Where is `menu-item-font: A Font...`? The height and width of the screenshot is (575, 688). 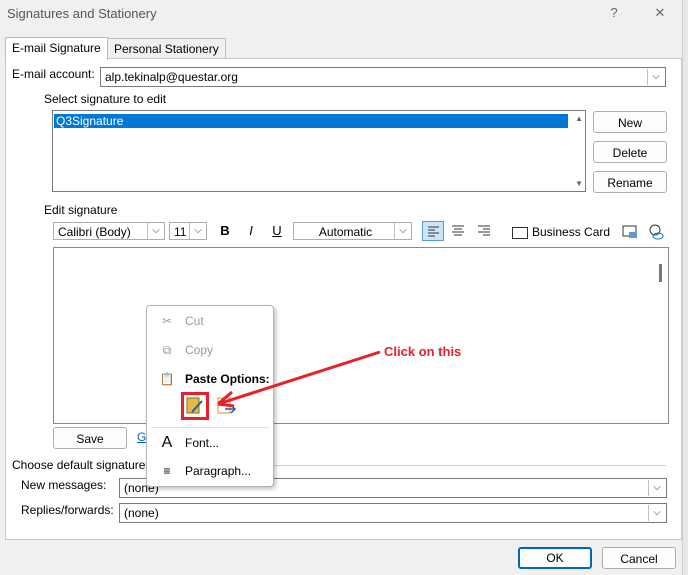 menu-item-font: A Font... is located at coordinates (210, 443).